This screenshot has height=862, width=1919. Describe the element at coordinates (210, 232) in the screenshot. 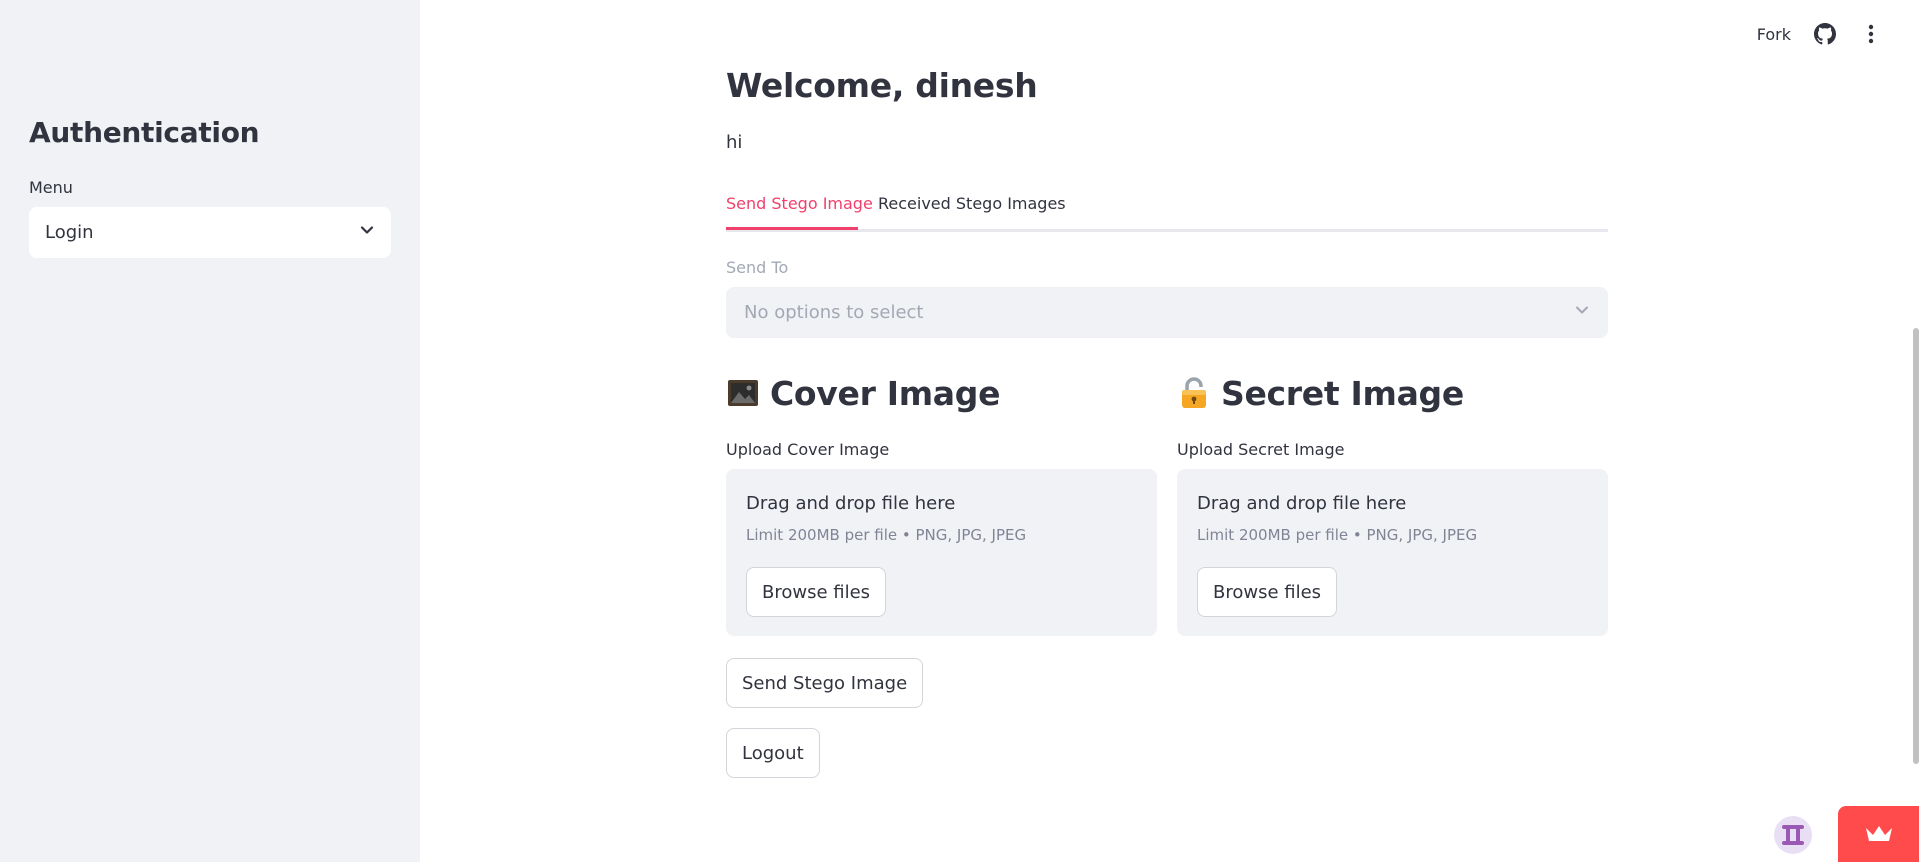

I see `menu-select: Login` at that location.